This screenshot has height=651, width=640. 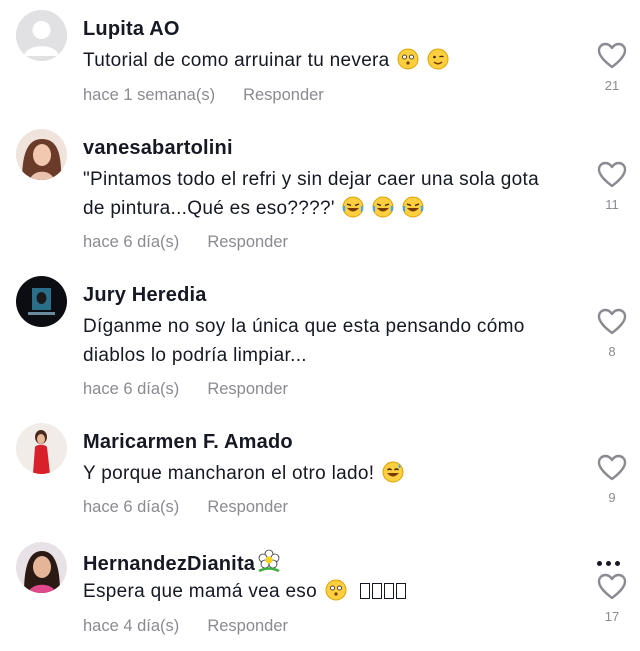 What do you see at coordinates (269, 561) in the screenshot?
I see `flower-emoji-icon` at bounding box center [269, 561].